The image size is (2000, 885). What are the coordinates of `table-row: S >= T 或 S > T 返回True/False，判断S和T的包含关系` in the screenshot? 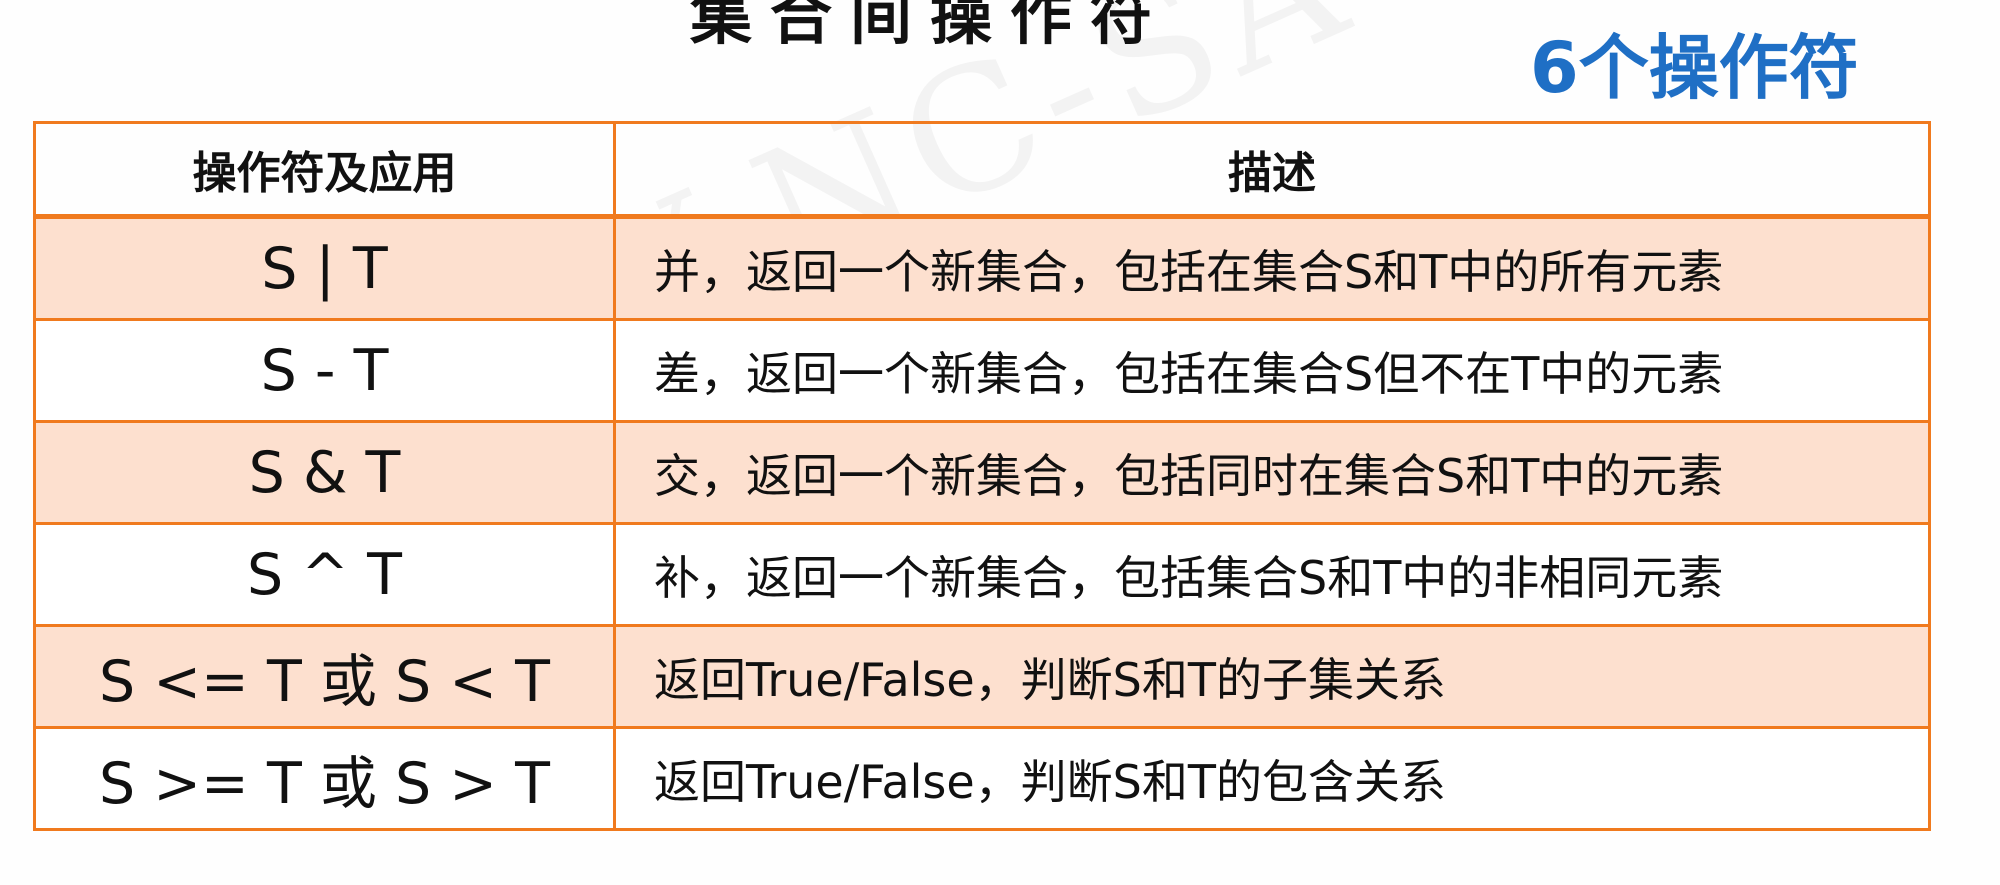 It's located at (982, 778).